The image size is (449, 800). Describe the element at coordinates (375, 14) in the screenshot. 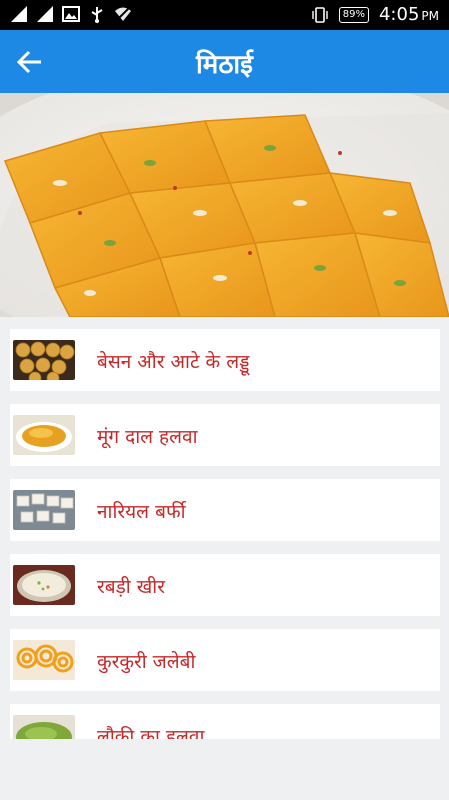

I see `status-right-icons: 89% 4:05 PM` at that location.